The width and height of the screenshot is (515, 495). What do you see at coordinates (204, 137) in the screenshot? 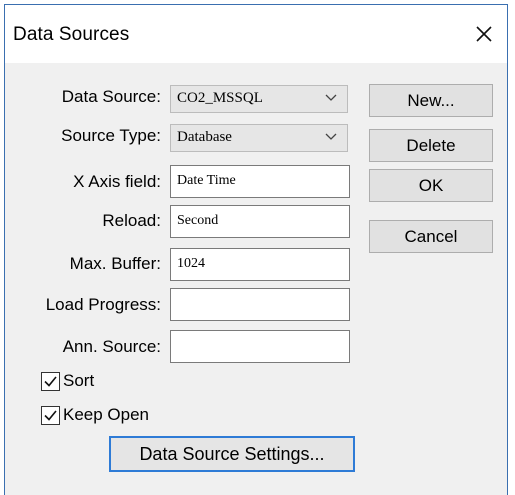
I see `source-type-value: Database` at bounding box center [204, 137].